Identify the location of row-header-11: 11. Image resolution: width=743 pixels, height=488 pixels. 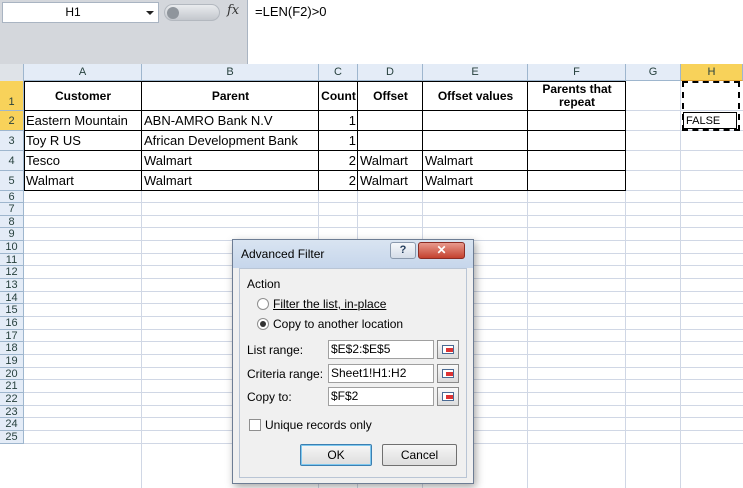
(12, 260).